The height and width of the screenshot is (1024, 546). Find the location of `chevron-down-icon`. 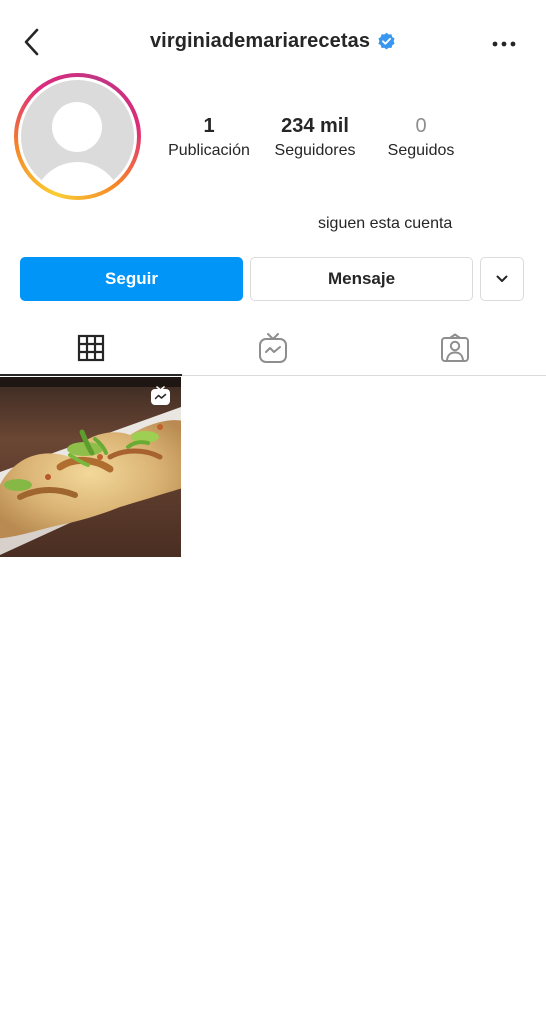

chevron-down-icon is located at coordinates (502, 278).